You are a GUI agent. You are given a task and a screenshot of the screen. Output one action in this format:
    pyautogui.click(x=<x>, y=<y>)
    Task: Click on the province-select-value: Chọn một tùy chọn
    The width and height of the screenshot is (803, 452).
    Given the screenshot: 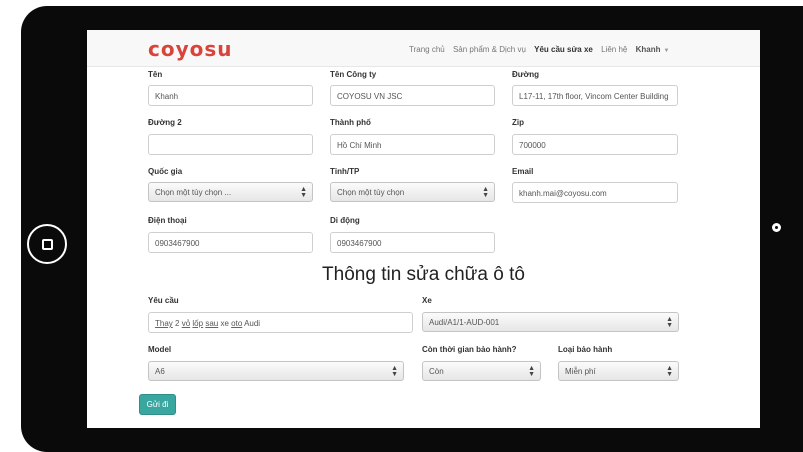 What is the action you would take?
    pyautogui.click(x=371, y=192)
    